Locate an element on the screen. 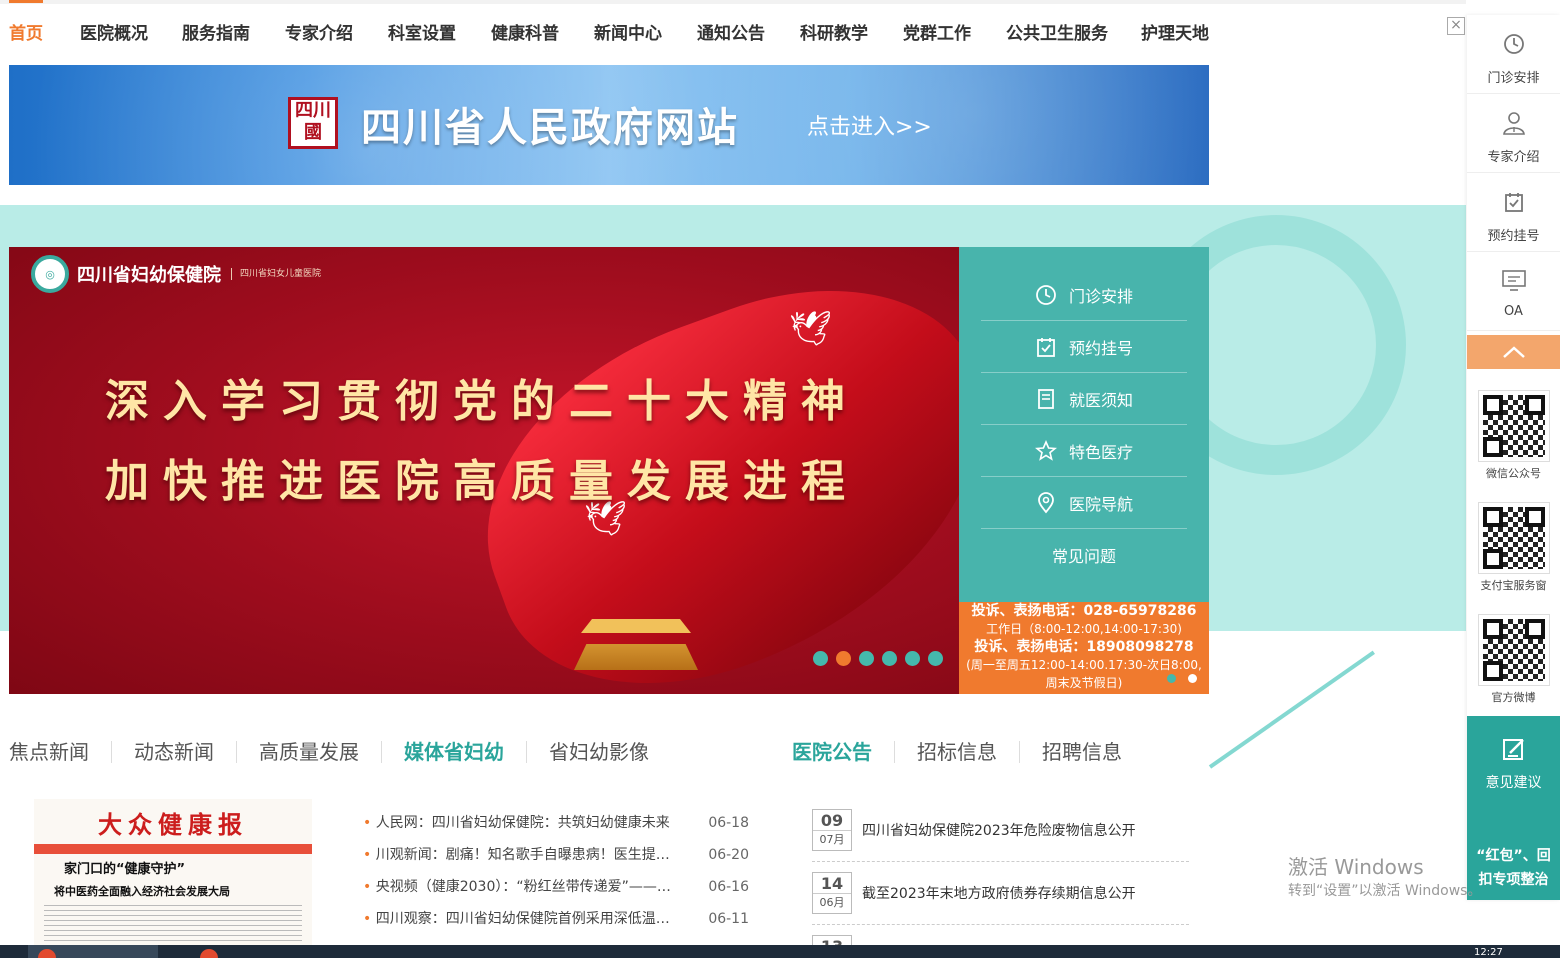 The width and height of the screenshot is (1560, 958). notice-day: 14 is located at coordinates (832, 883).